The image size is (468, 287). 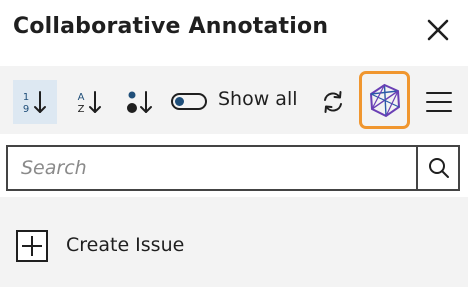 I want to click on sort-numeric-icon: 1 9, so click(x=34, y=103).